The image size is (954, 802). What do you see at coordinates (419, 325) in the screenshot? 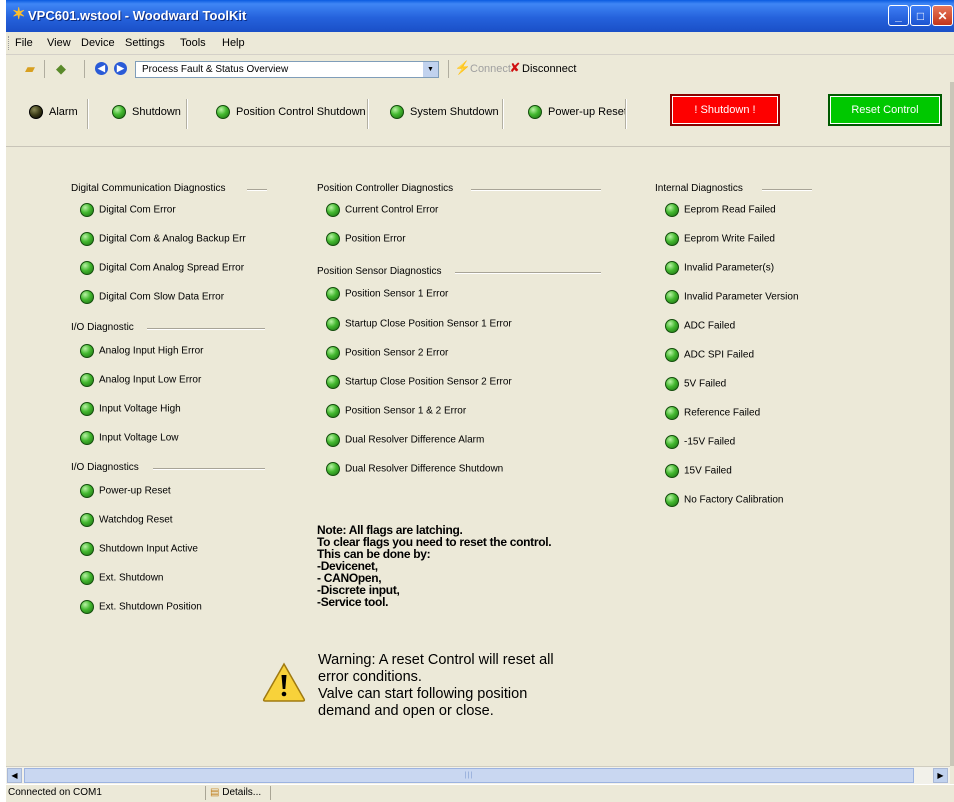
I see `diag-item: Startup Close Position Sensor 1 Error` at bounding box center [419, 325].